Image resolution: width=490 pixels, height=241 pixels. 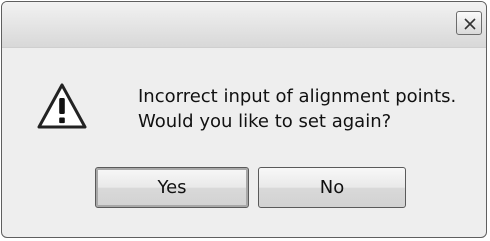 I want to click on close-icon, so click(x=470, y=24).